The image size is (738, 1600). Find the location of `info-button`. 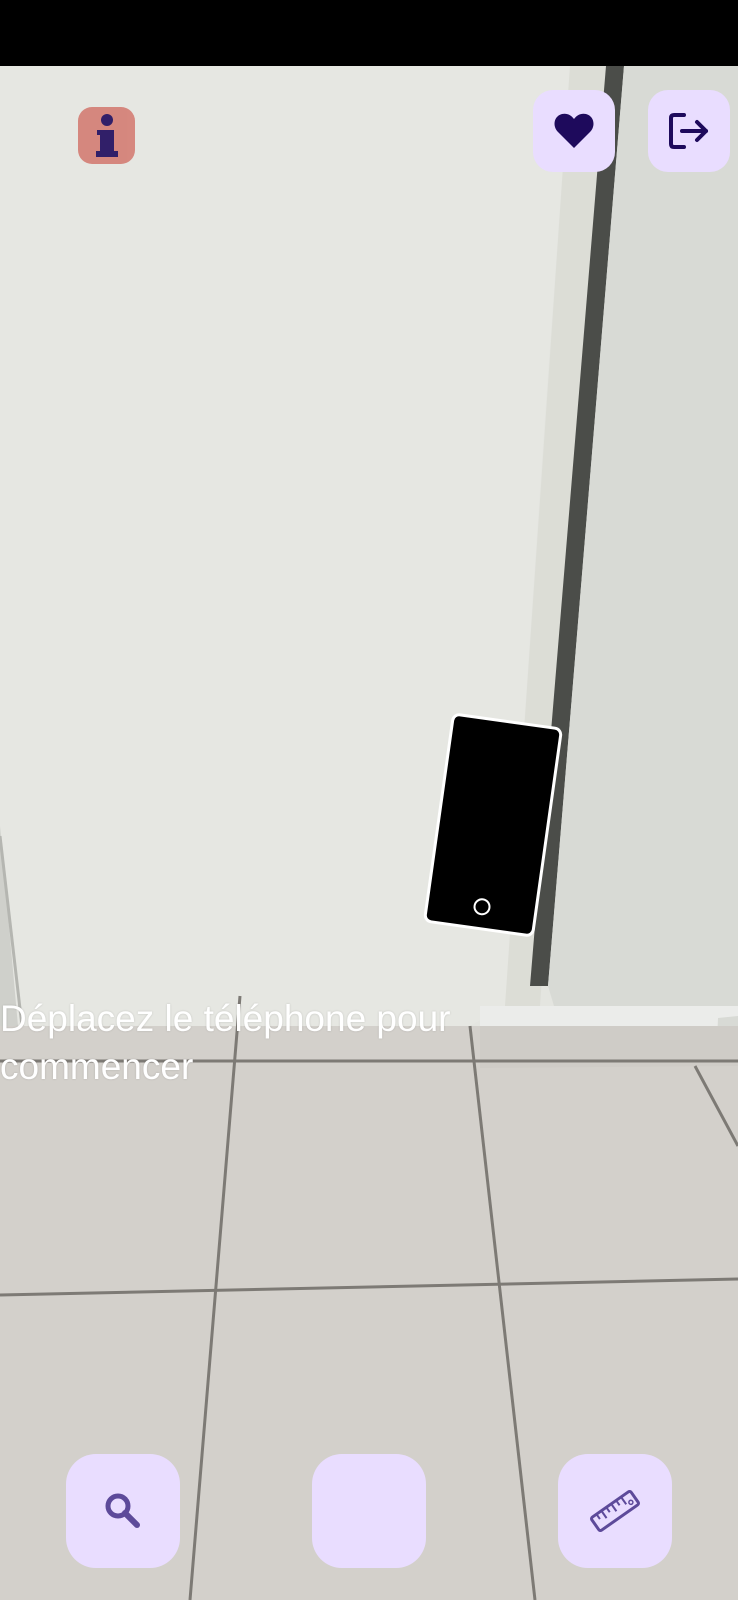

info-button is located at coordinates (106, 135).